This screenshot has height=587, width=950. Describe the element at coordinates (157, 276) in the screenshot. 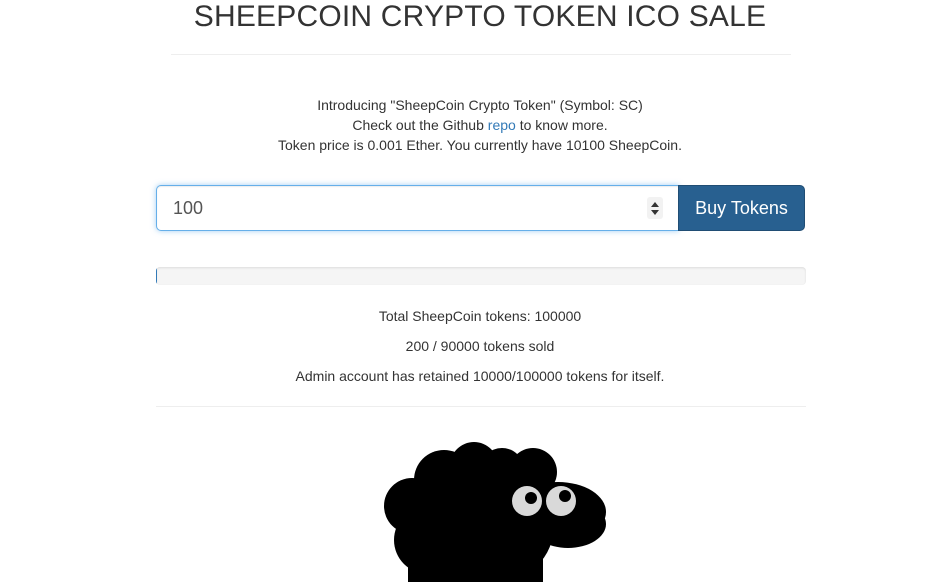

I see `sale-progress-fill` at that location.